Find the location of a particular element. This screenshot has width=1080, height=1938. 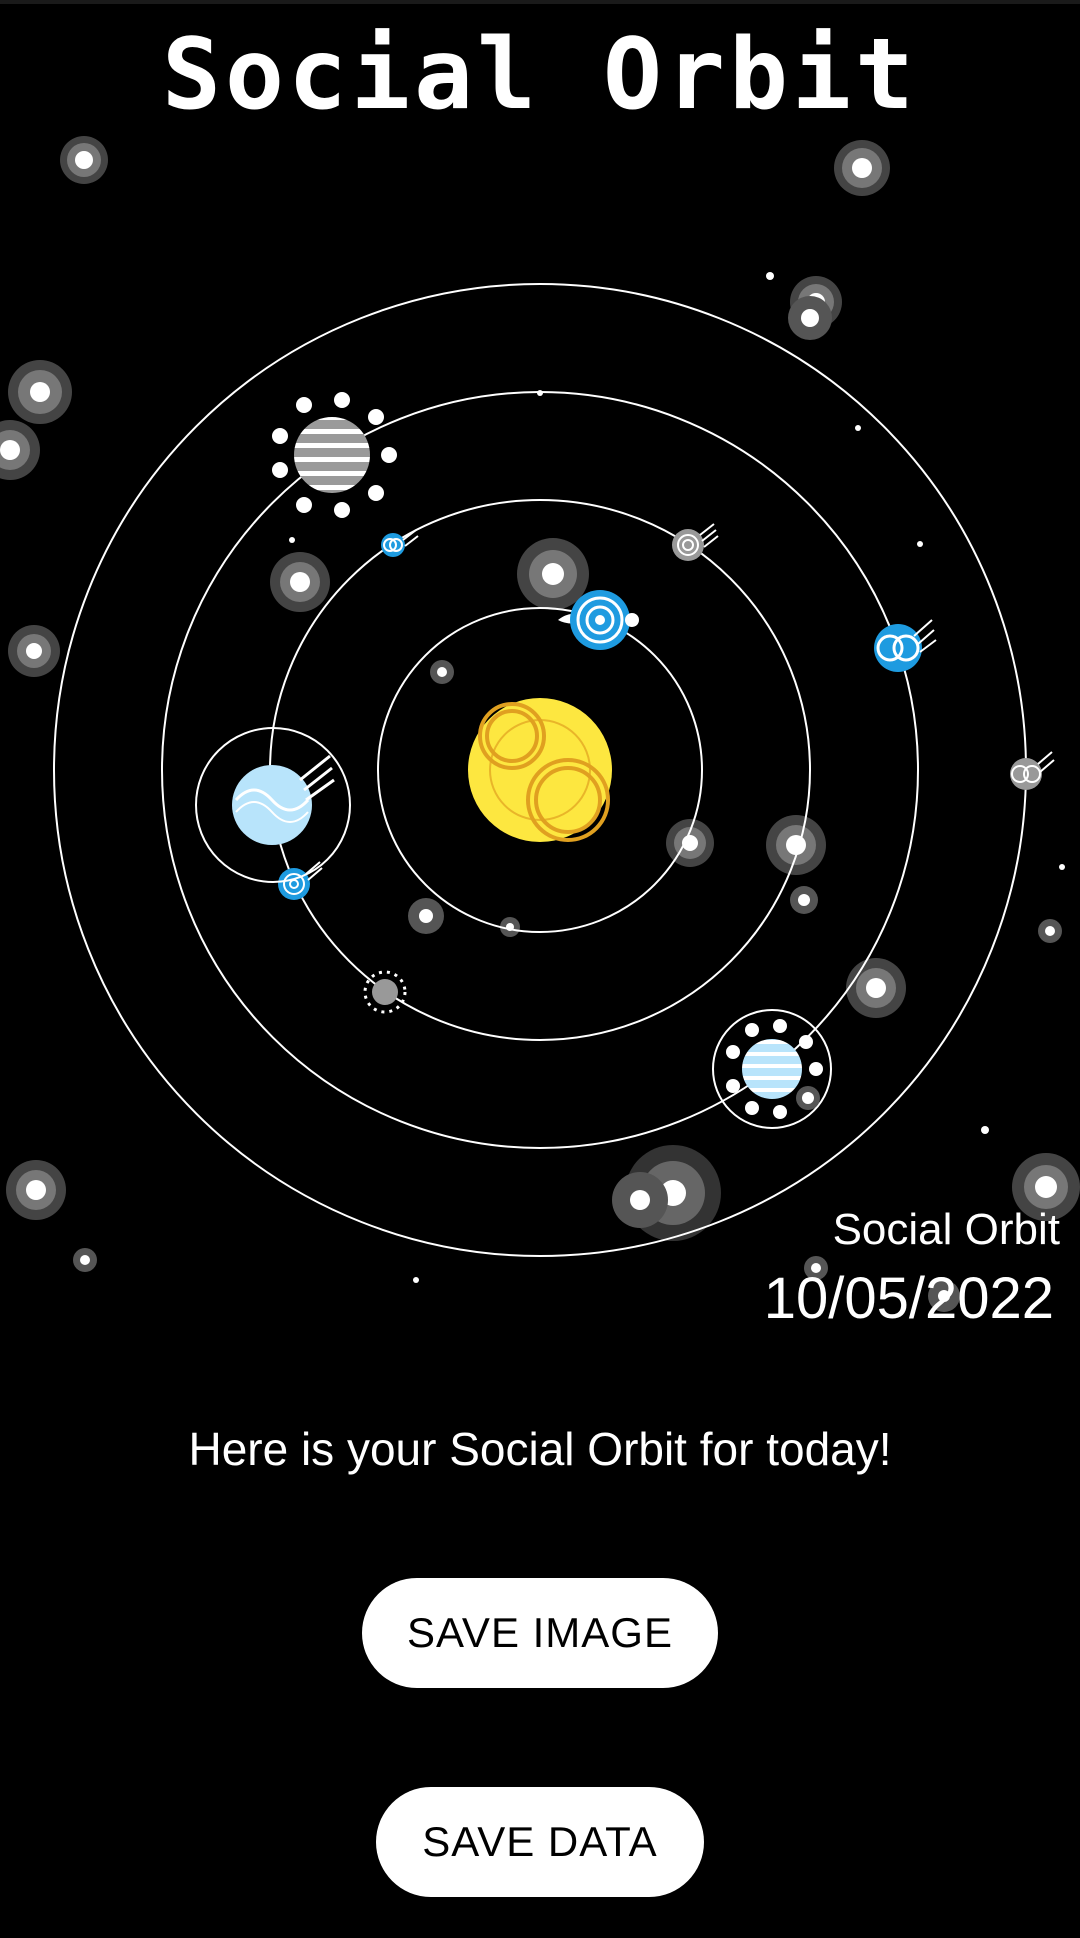

sun is located at coordinates (540, 770).